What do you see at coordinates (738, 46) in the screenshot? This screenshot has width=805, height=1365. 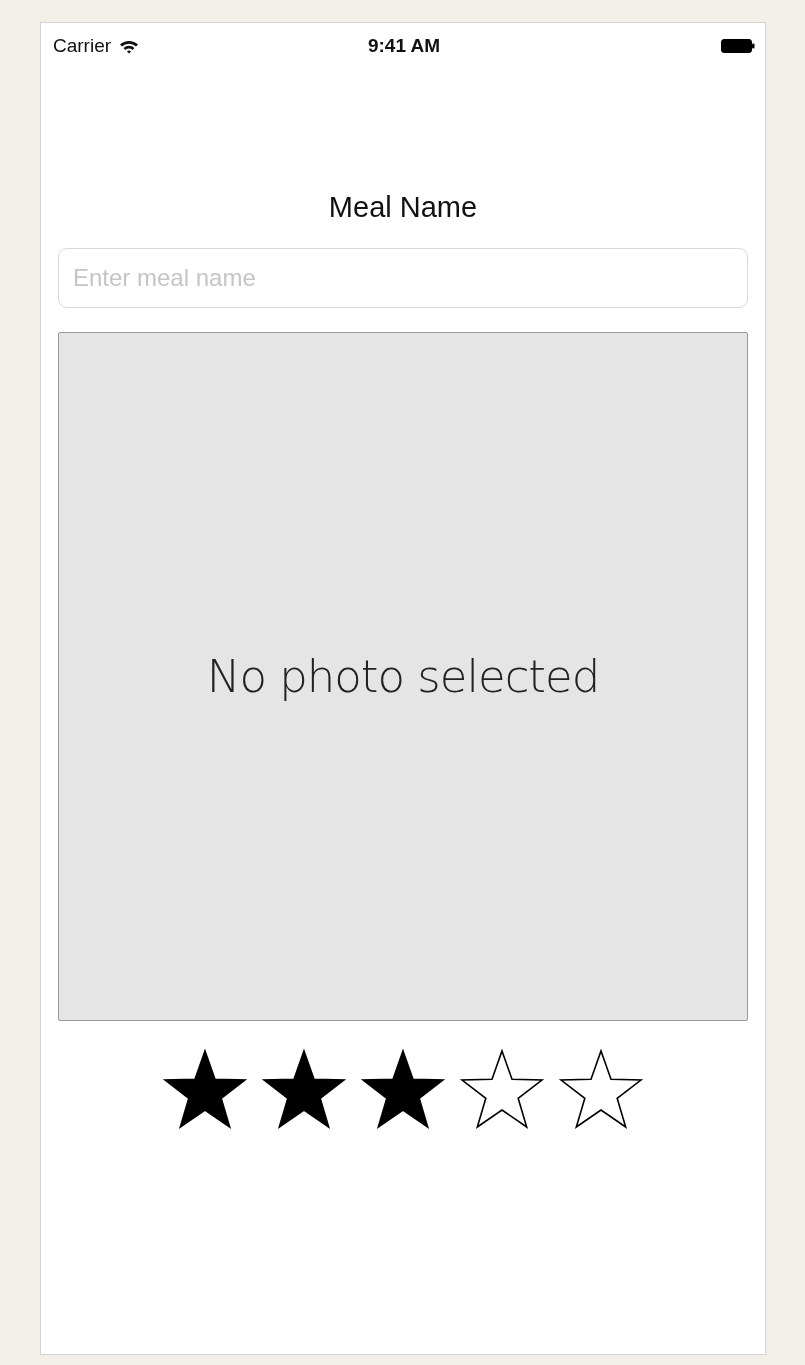 I see `battery-icon` at bounding box center [738, 46].